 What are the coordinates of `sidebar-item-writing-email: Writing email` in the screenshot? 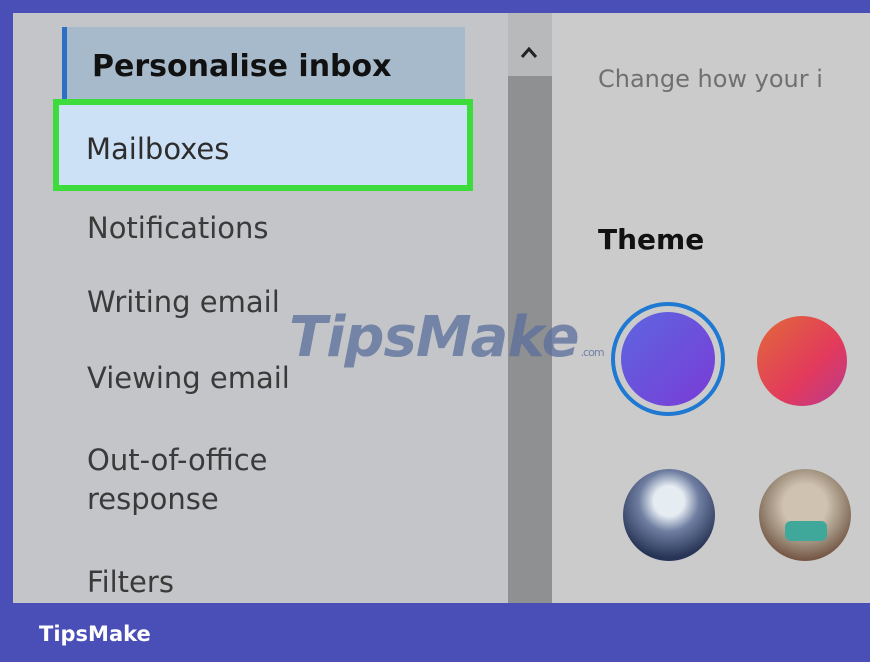 It's located at (183, 302).